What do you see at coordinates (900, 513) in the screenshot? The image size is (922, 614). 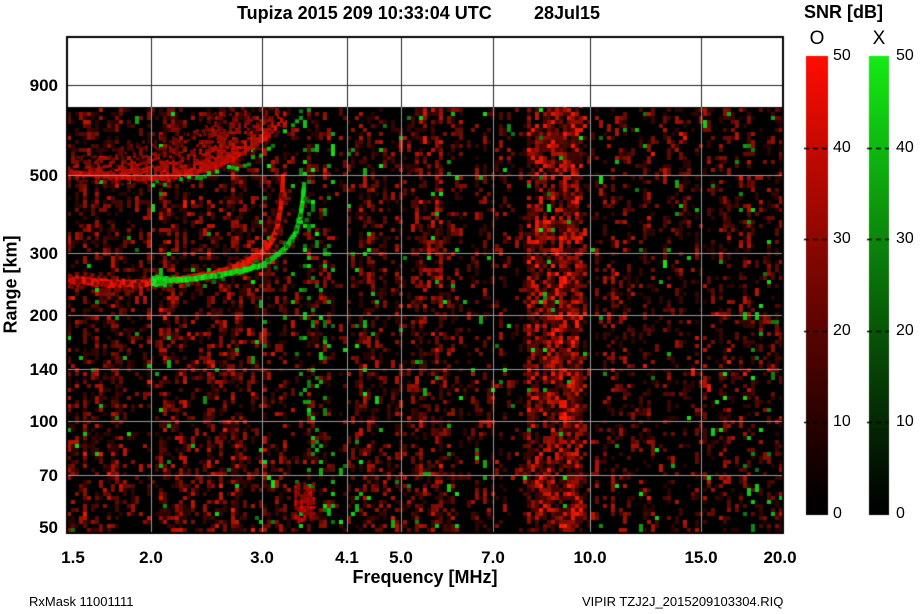 I see `colorbar-x-tick-0: 0` at bounding box center [900, 513].